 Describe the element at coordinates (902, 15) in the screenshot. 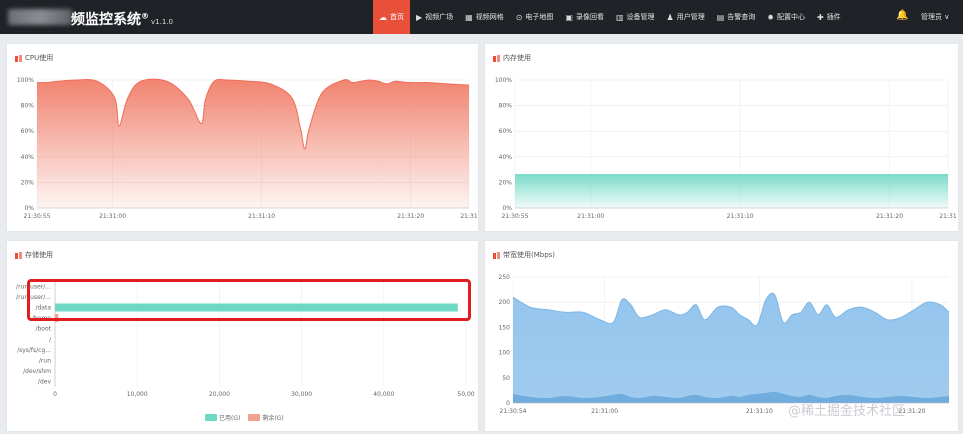

I see `bell-icon: 🔔` at that location.